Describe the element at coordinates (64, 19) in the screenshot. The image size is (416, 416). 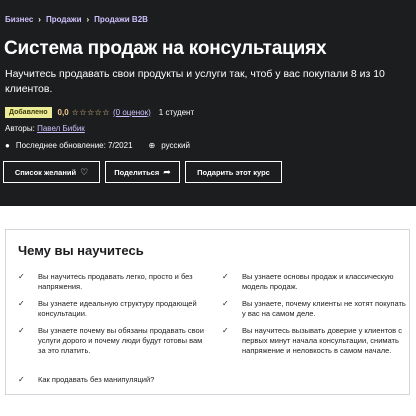
I see `breadcrumb-item-sales: Продажи` at that location.